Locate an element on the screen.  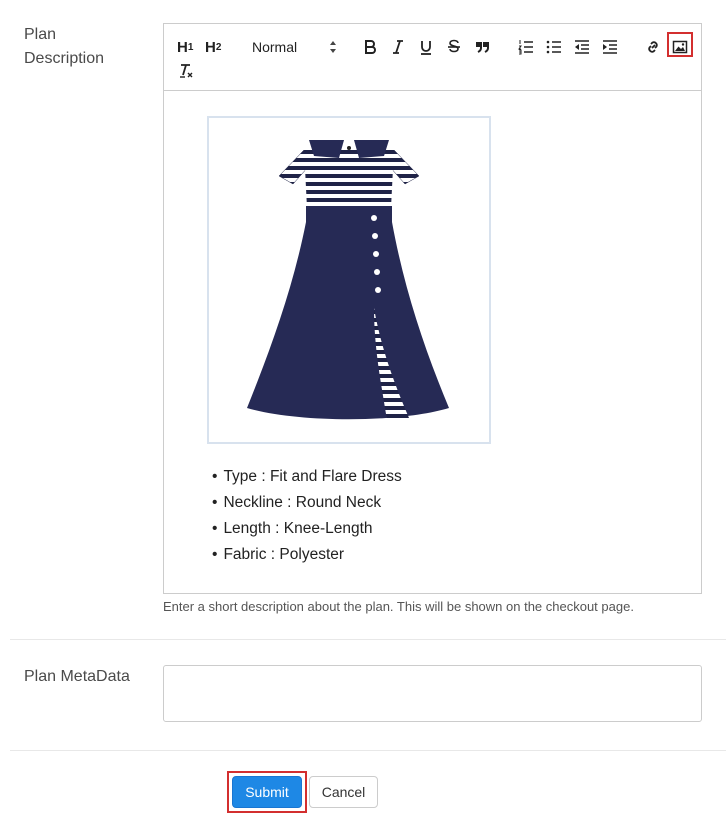
clear-format-icon is located at coordinates (186, 71).